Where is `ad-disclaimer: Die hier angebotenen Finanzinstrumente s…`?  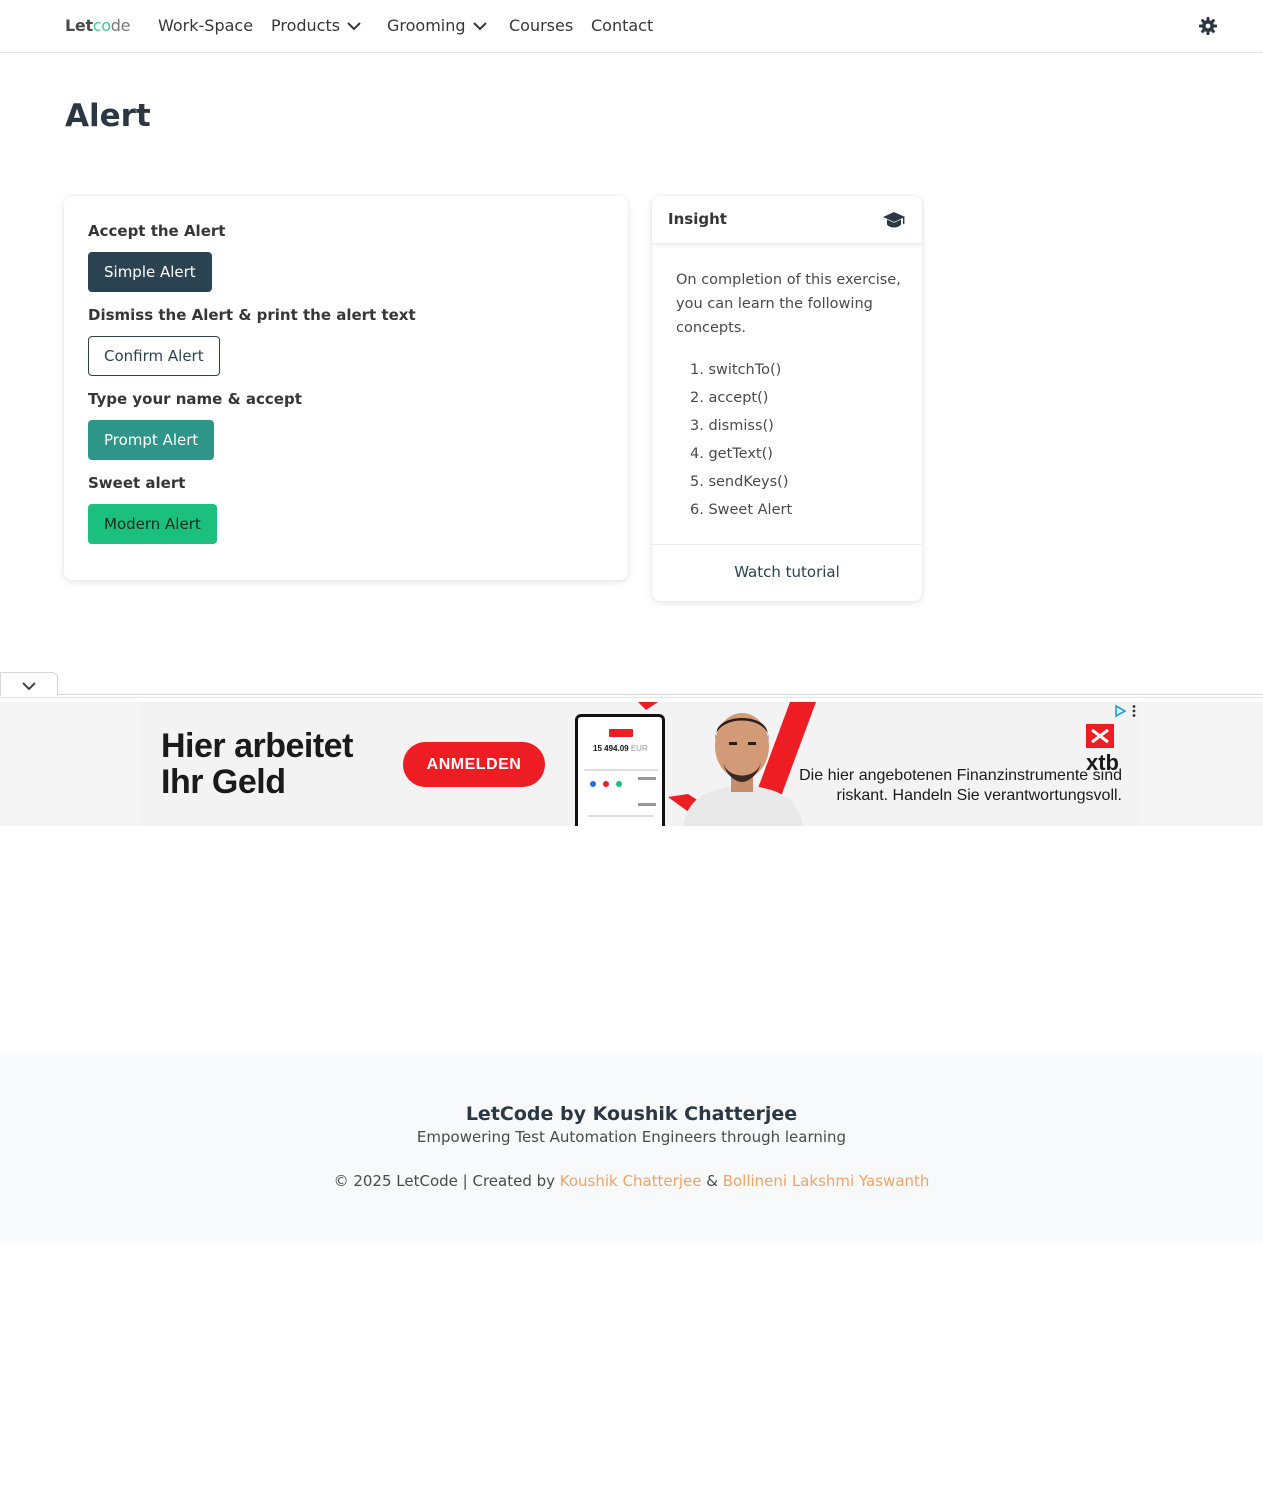
ad-disclaimer: Die hier angebotenen Finanzinstrumente s… is located at coordinates (960, 785).